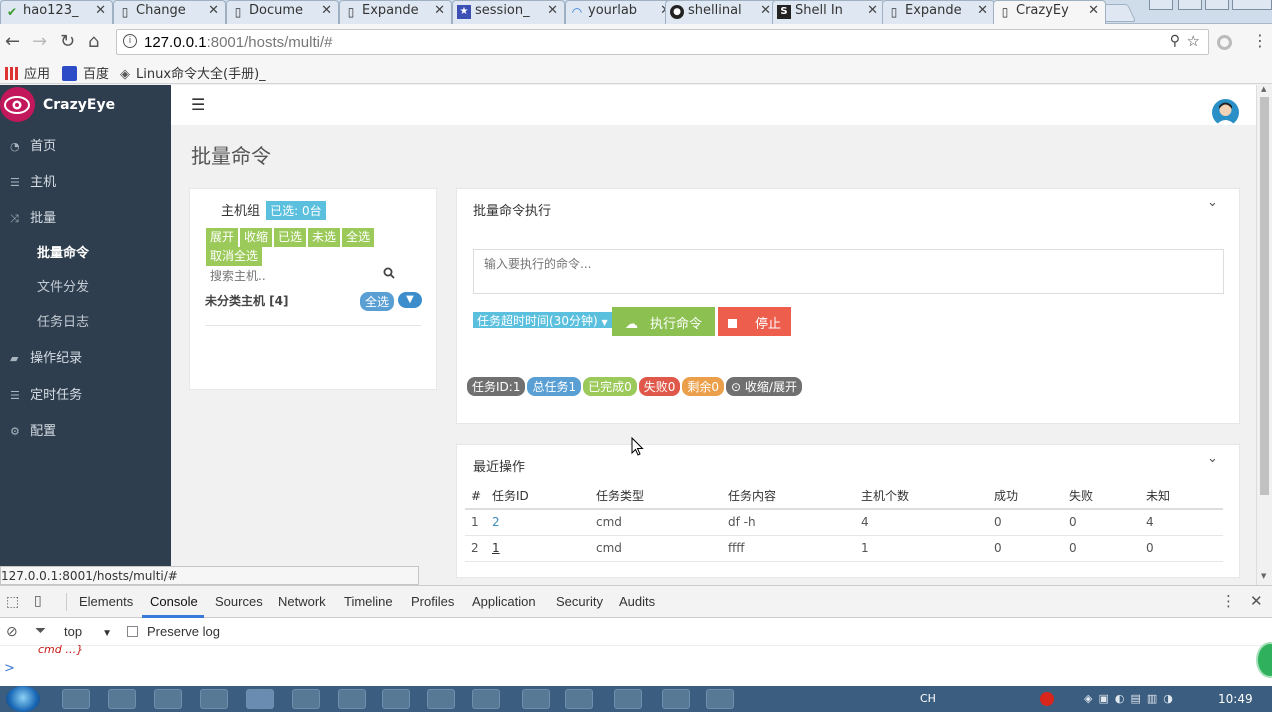 This screenshot has height=712, width=1272. Describe the element at coordinates (174, 601) in the screenshot. I see `devtools-tab-console: Console` at that location.